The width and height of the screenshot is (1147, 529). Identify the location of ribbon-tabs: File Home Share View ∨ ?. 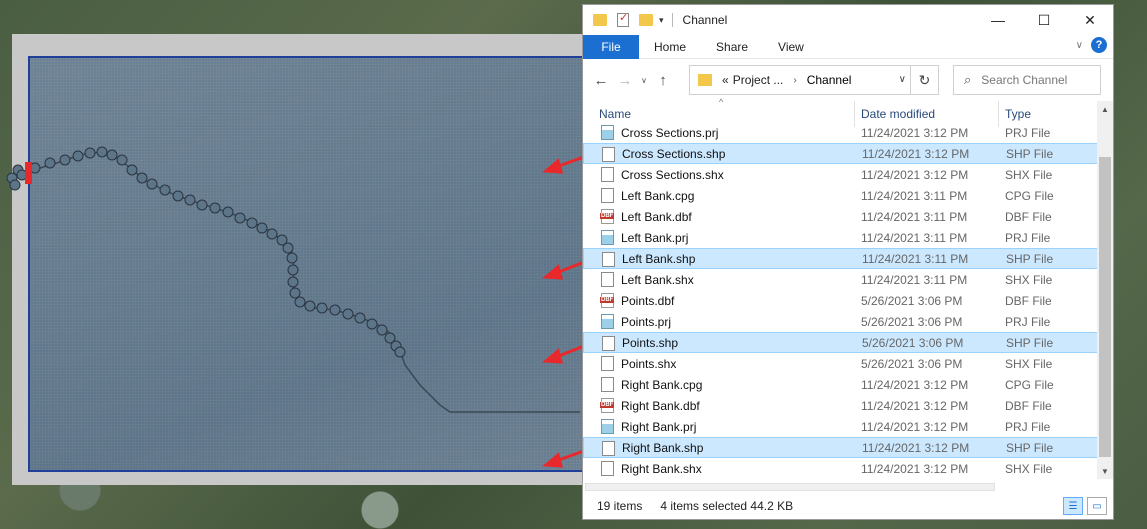
(848, 46).